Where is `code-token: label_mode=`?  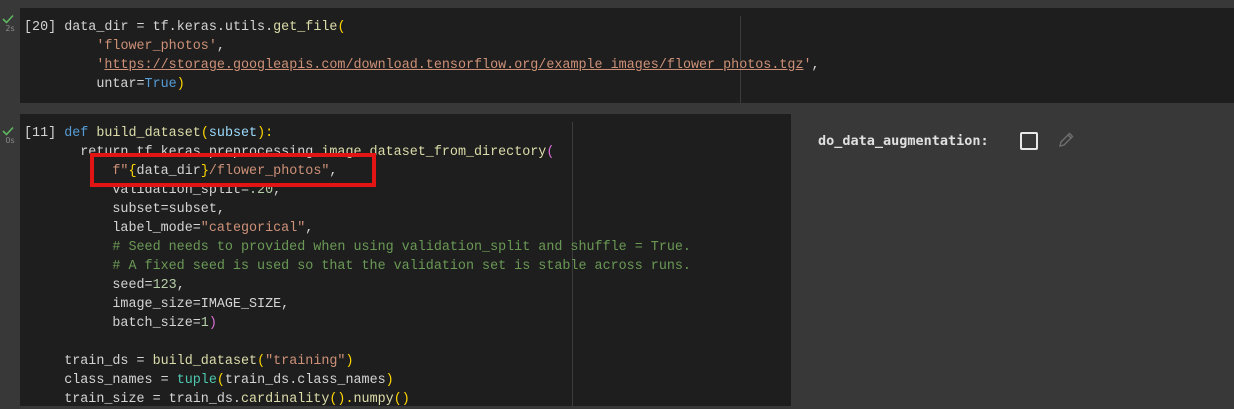 code-token: label_mode= is located at coordinates (132, 228).